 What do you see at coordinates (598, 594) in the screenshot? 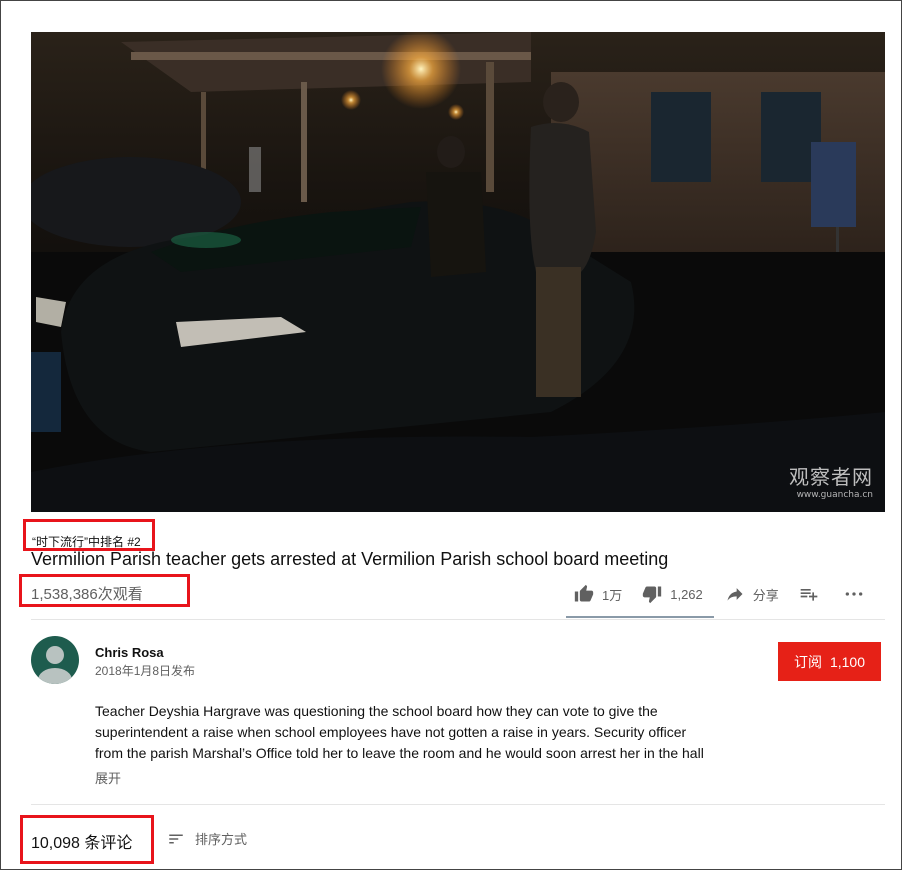
I see `like-button: 1万` at bounding box center [598, 594].